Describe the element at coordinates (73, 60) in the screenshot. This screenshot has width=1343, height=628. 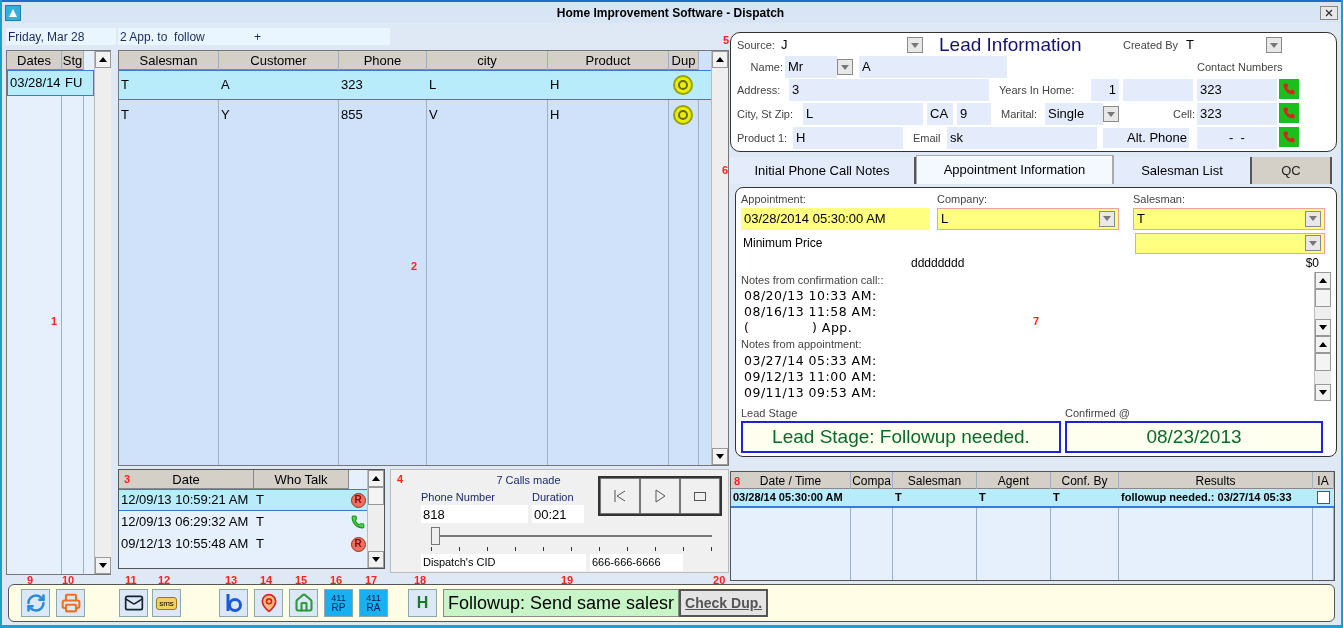
I see `column-header: Stg` at that location.